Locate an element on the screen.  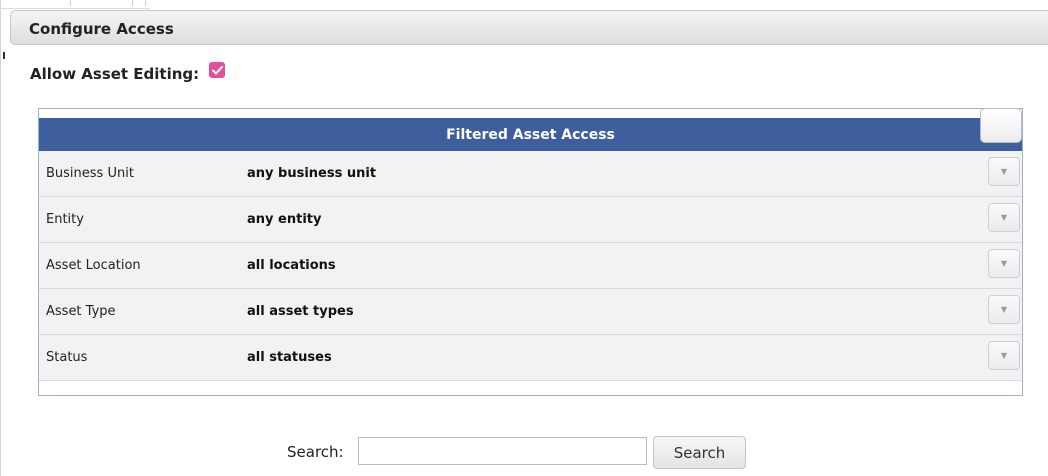
filter-row-entity: Entity any entity ▼ is located at coordinates (530, 220).